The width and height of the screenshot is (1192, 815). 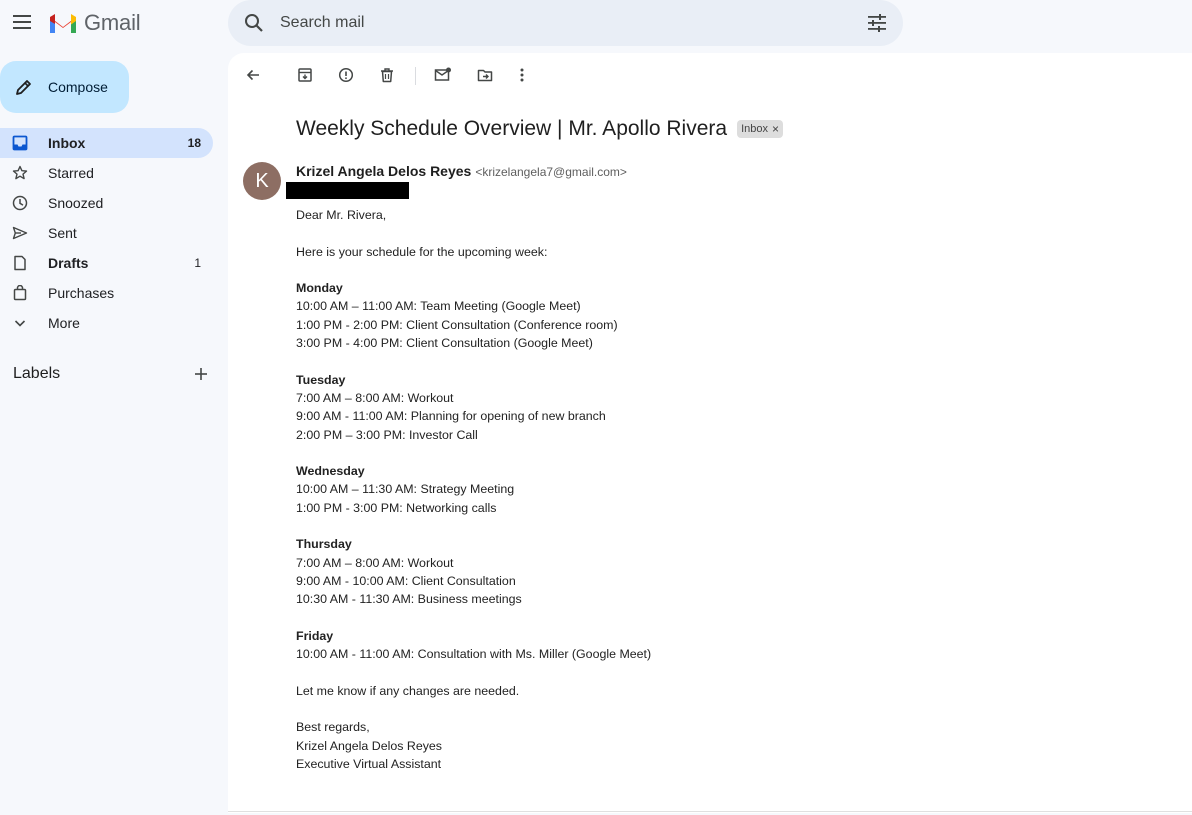 What do you see at coordinates (20, 143) in the screenshot?
I see `inbox-icon` at bounding box center [20, 143].